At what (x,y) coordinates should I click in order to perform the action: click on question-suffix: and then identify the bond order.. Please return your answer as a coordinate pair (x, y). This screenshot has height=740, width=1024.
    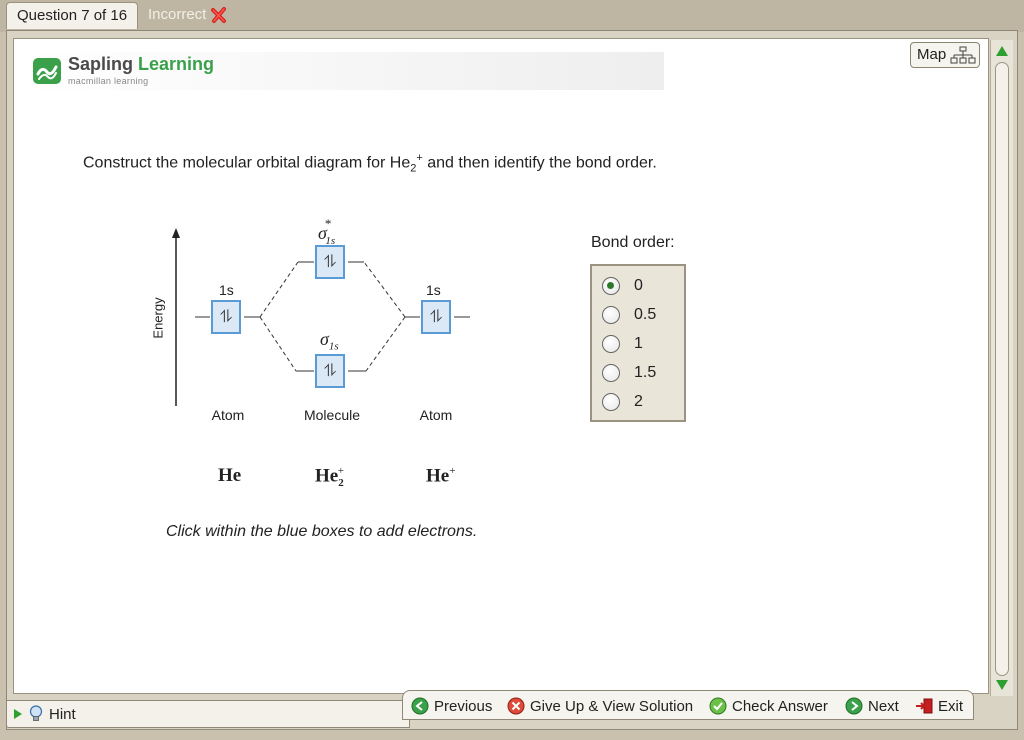
    Looking at the image, I should click on (539, 163).